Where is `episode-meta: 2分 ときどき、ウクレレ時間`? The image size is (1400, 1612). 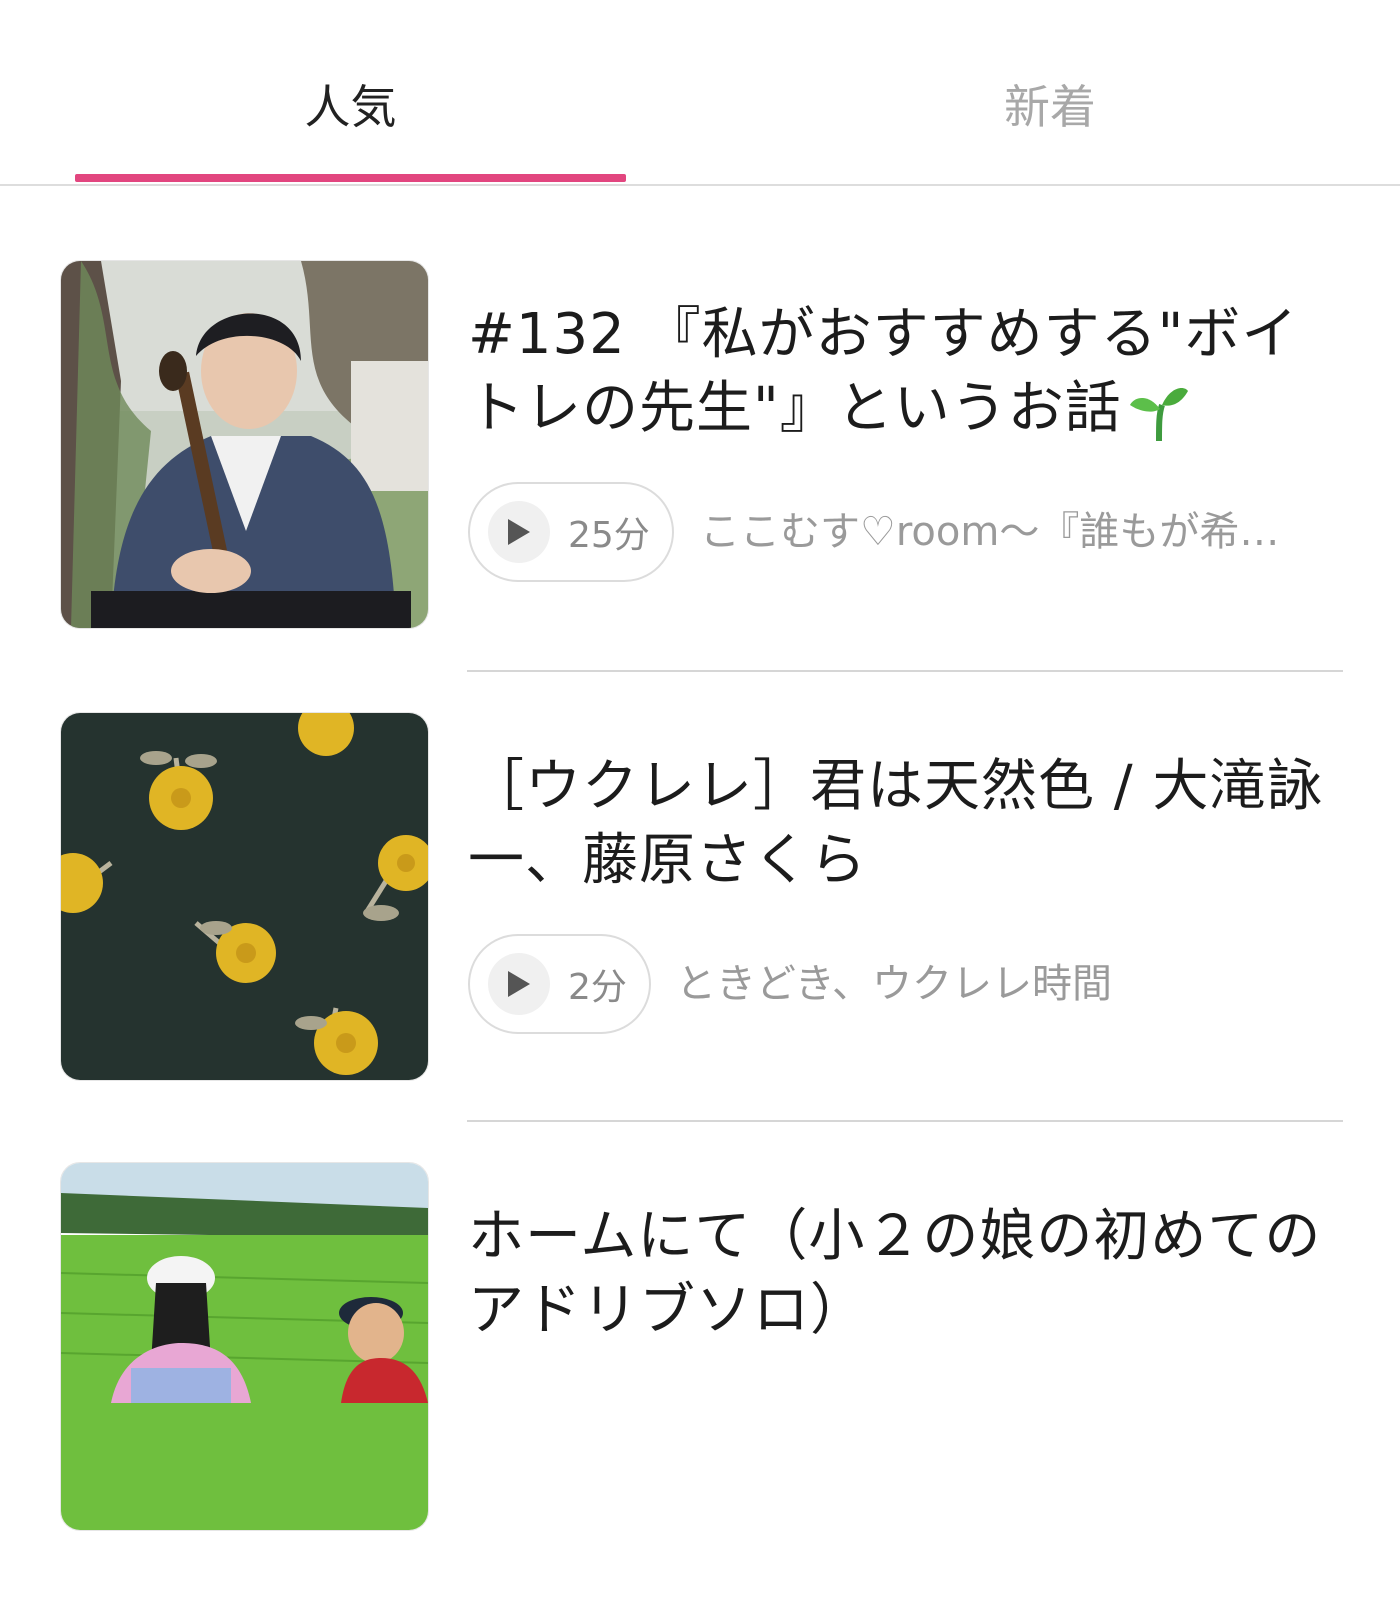
episode-meta: 2分 ときどき、ウクレレ時間 is located at coordinates (918, 986).